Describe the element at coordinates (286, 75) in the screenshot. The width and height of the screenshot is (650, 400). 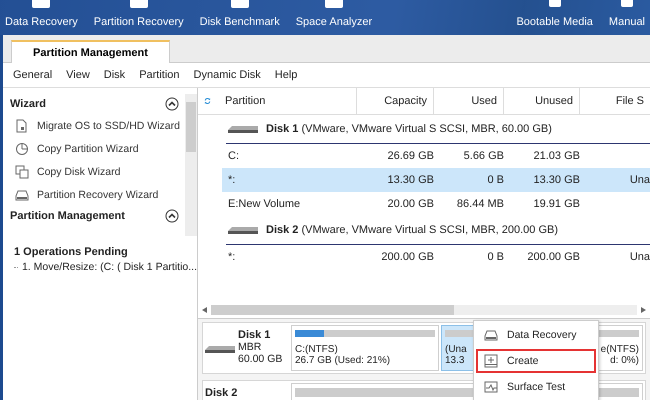
I see `menu-item: Help` at that location.